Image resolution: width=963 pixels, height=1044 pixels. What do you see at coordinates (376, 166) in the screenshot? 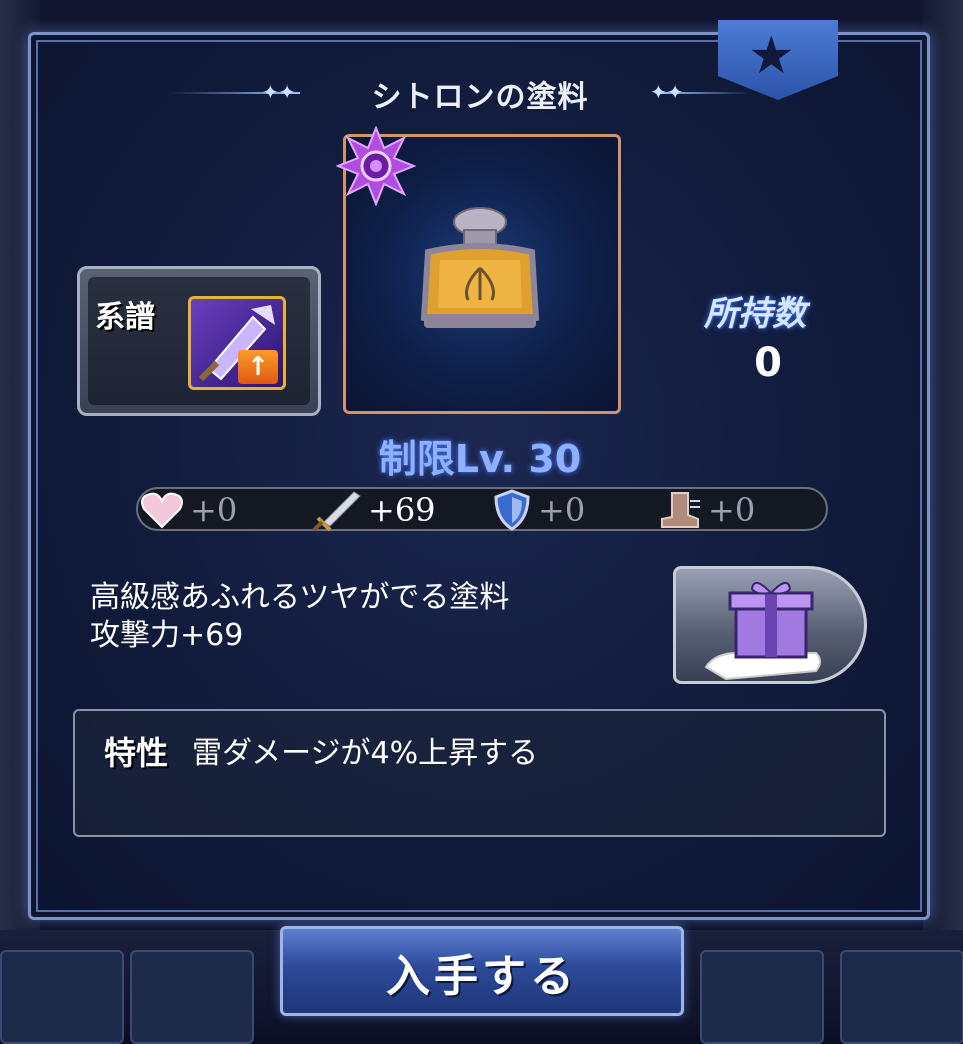
I see `purple-sun-badge-icon` at bounding box center [376, 166].